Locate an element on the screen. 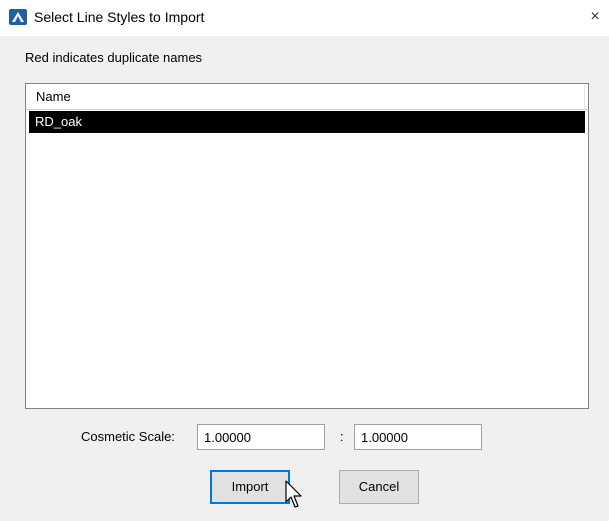 Image resolution: width=609 pixels, height=521 pixels. close-icon: × is located at coordinates (595, 16).